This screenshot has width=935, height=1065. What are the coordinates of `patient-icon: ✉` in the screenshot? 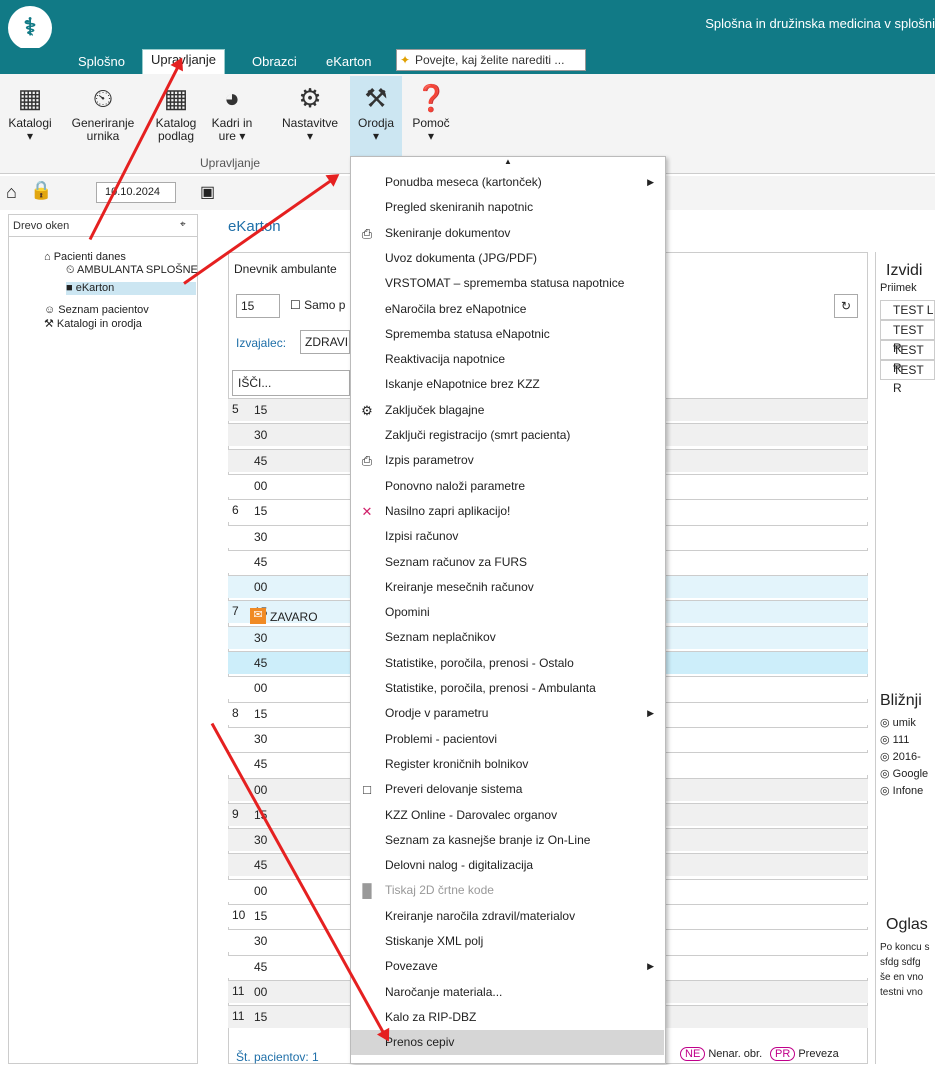 It's located at (258, 616).